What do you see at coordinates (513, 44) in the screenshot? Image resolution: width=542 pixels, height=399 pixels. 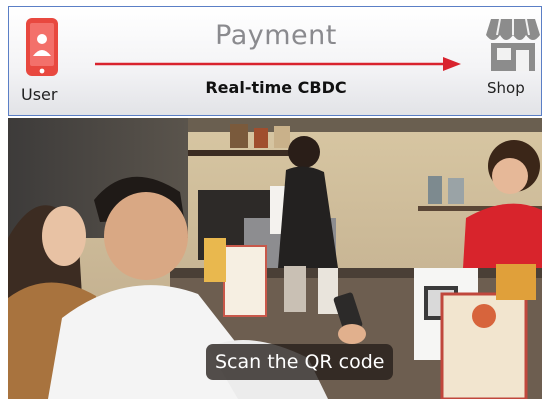 I see `storefront-icon` at bounding box center [513, 44].